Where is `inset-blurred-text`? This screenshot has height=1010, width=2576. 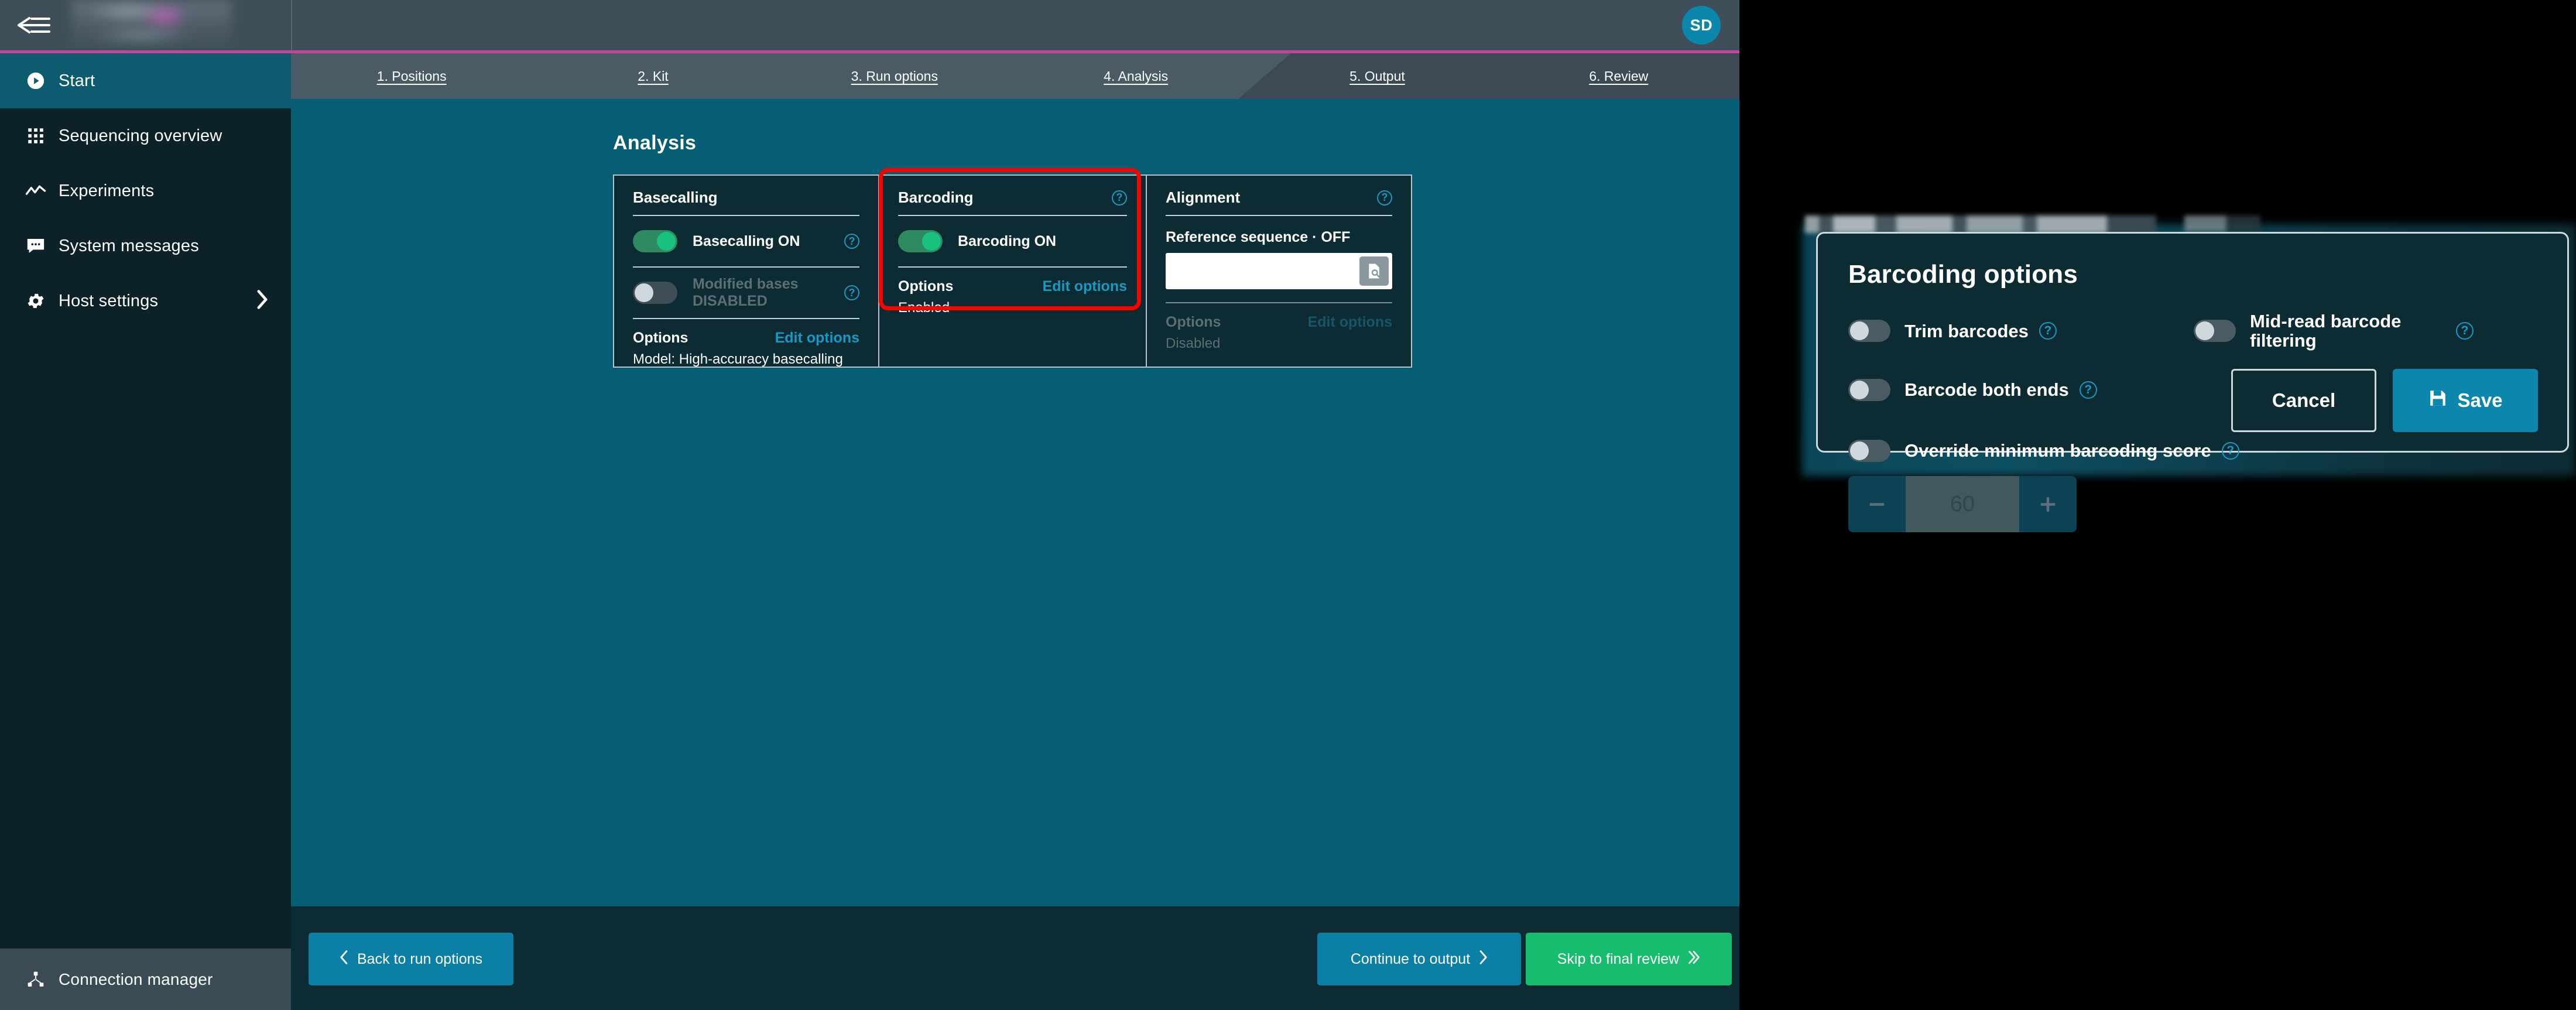 inset-blurred-text is located at coordinates (1980, 224).